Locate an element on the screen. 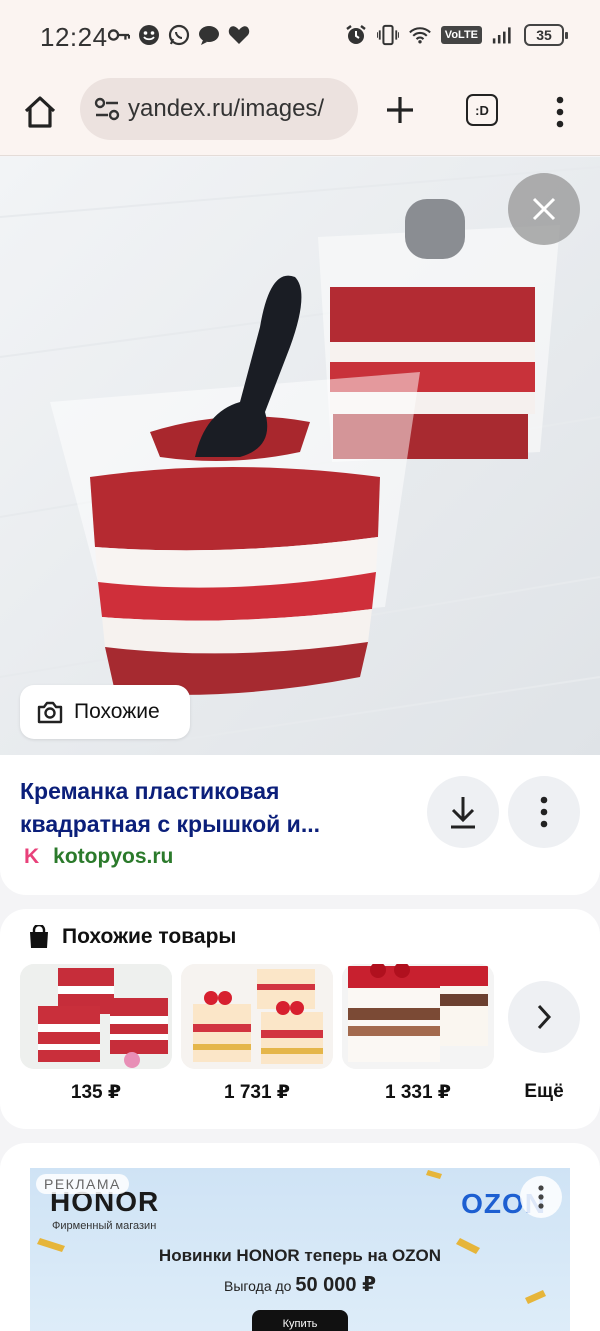 The image size is (600, 1331). result-more-button is located at coordinates (544, 812).